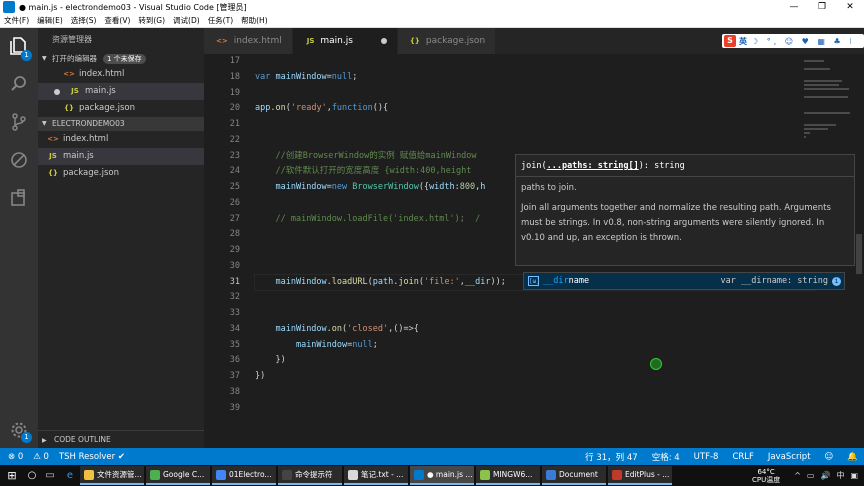 This screenshot has height=486, width=864. Describe the element at coordinates (117, 20) in the screenshot. I see `menu-view: 查看(V)` at that location.